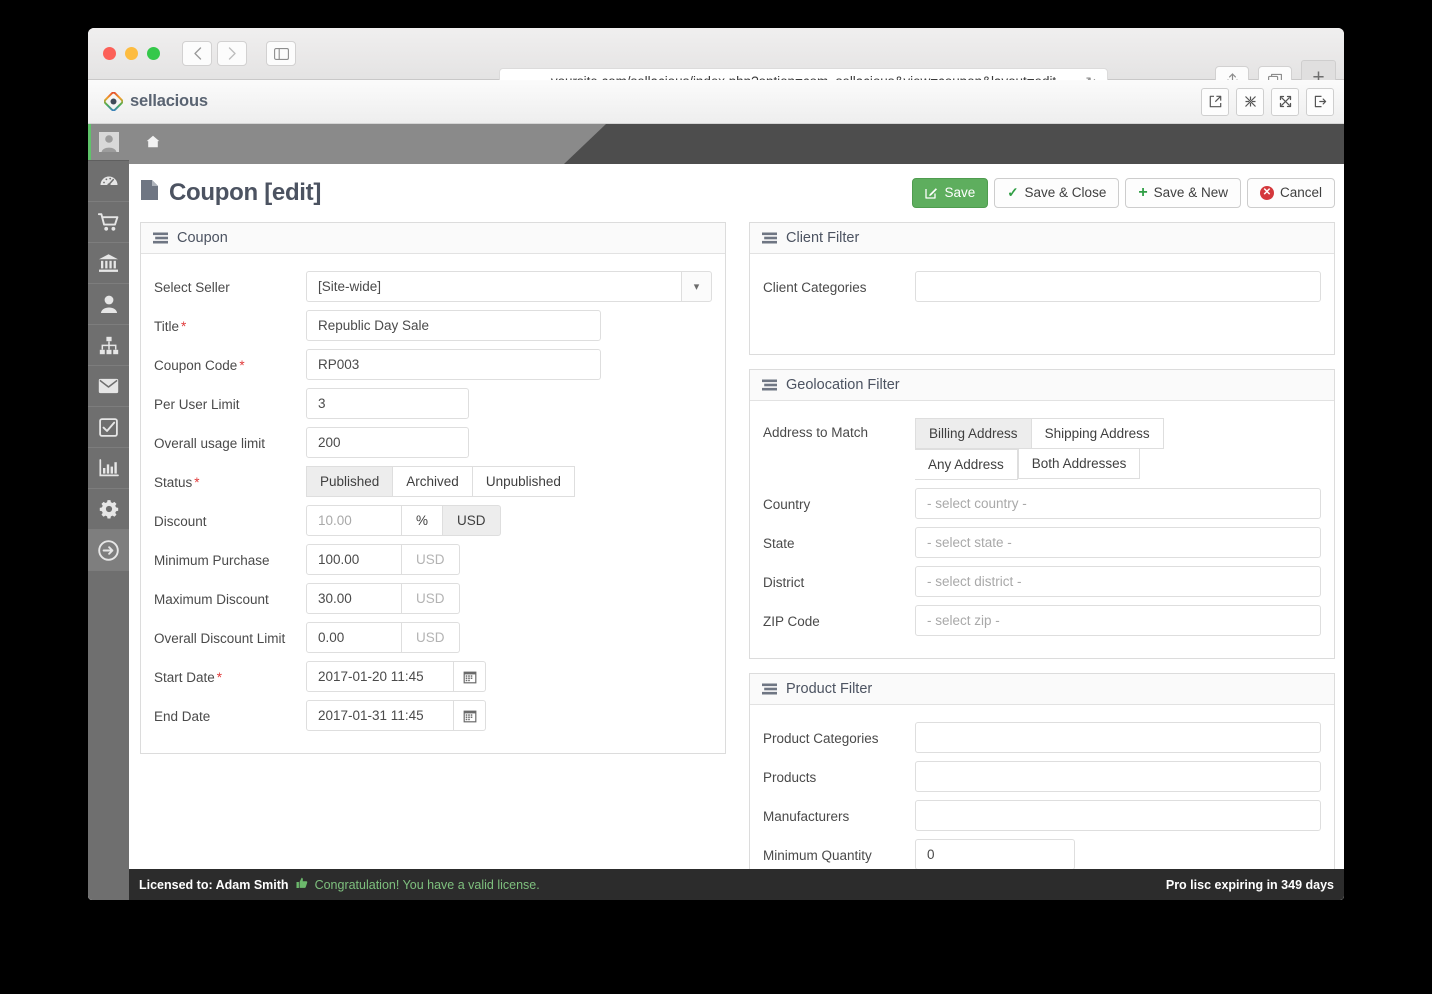 This screenshot has height=994, width=1432. Describe the element at coordinates (1118, 581) in the screenshot. I see `district-input: - select district -` at that location.